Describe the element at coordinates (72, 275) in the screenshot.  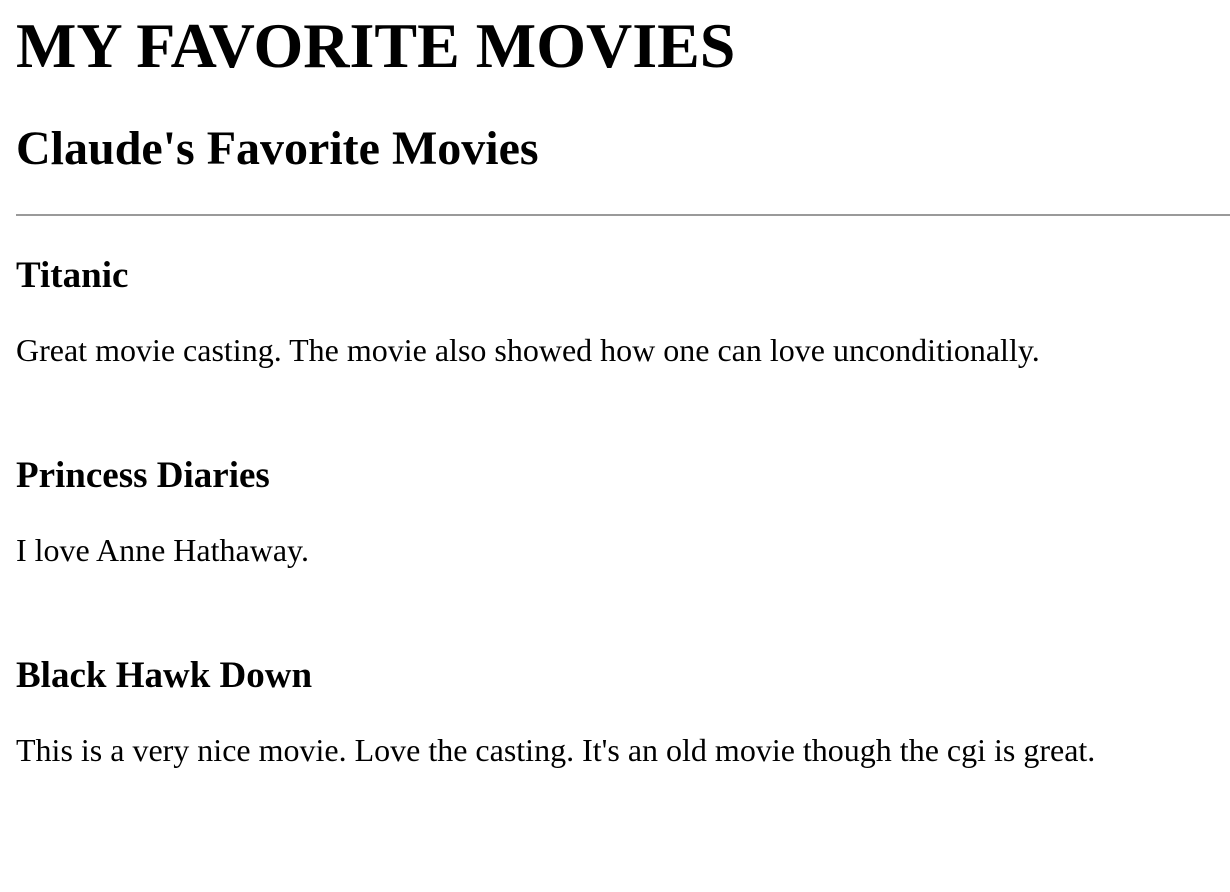
I see `movie-title: Titanic` at that location.